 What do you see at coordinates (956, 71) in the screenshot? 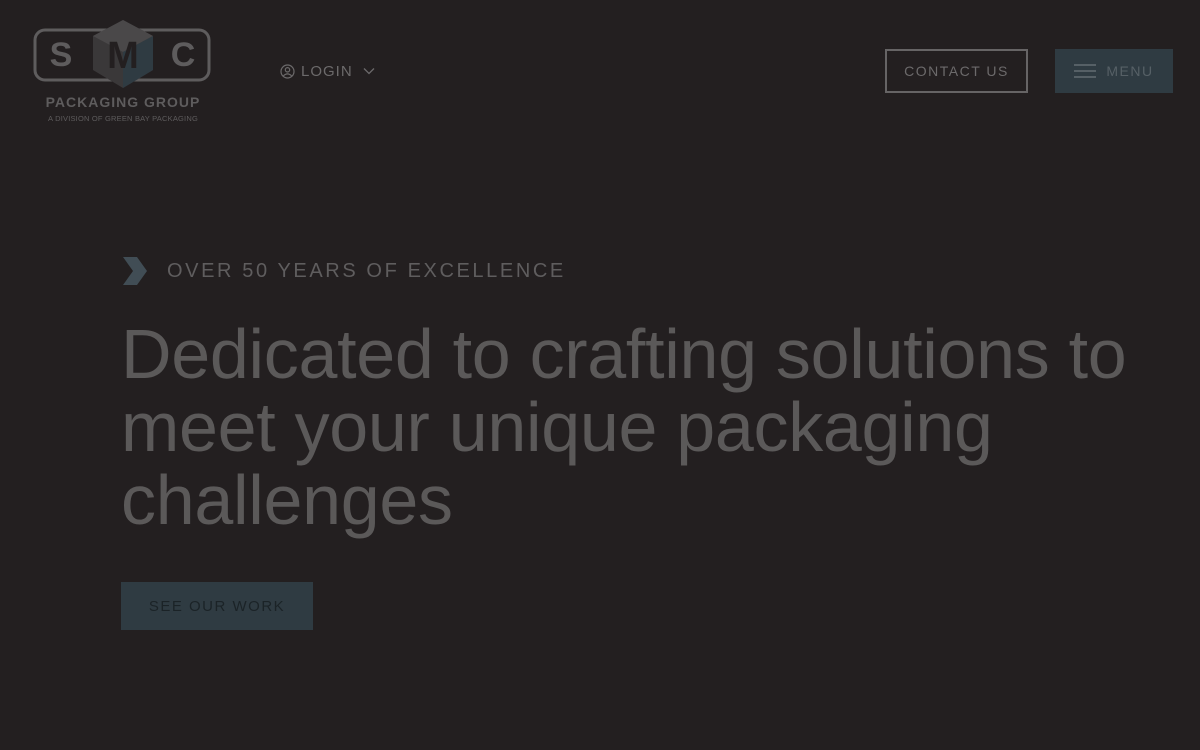
I see `contact-us-button: CONTACT US` at bounding box center [956, 71].